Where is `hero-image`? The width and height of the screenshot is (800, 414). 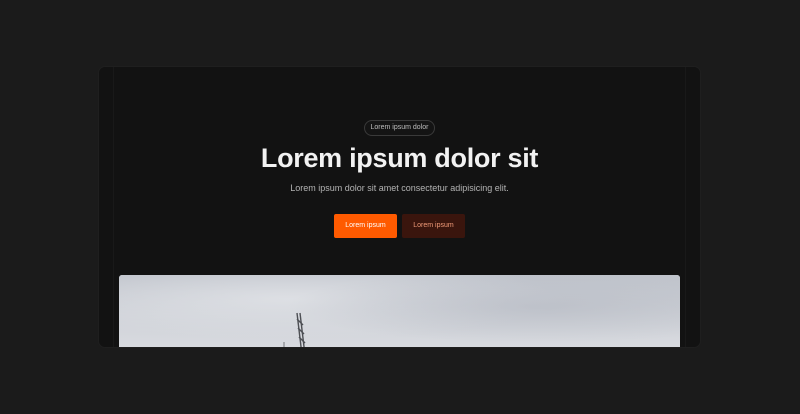 hero-image is located at coordinates (399, 311).